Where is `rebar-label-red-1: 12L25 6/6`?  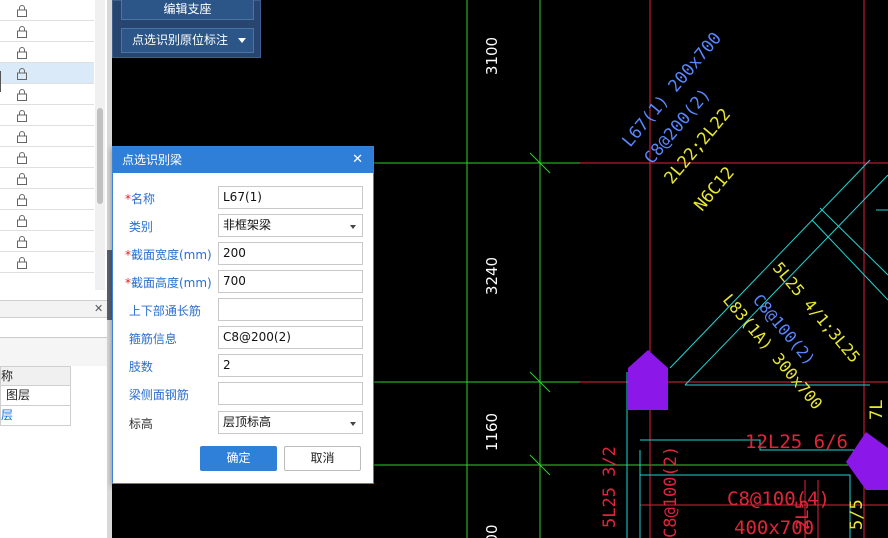
rebar-label-red-1: 12L25 6/6 is located at coordinates (796, 442).